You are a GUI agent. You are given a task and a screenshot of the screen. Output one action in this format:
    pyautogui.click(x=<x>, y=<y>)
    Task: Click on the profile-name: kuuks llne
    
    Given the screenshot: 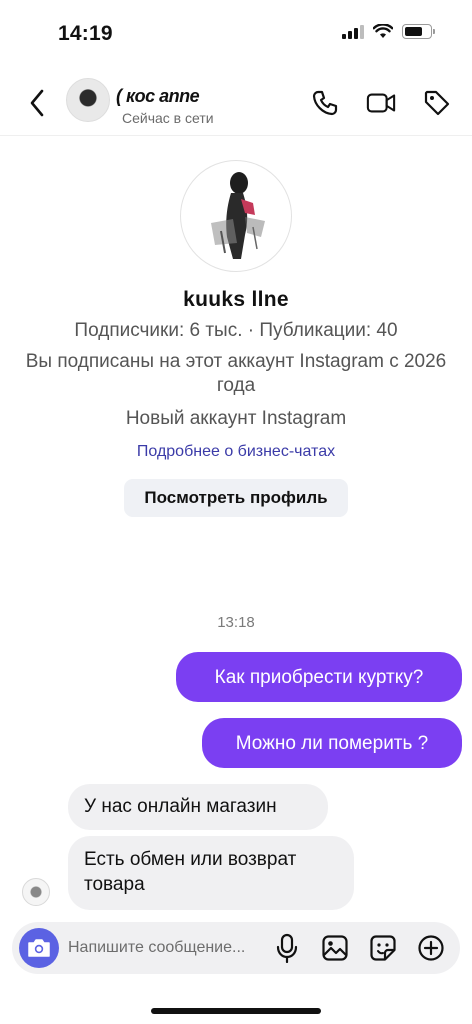 What is the action you would take?
    pyautogui.click(x=236, y=299)
    